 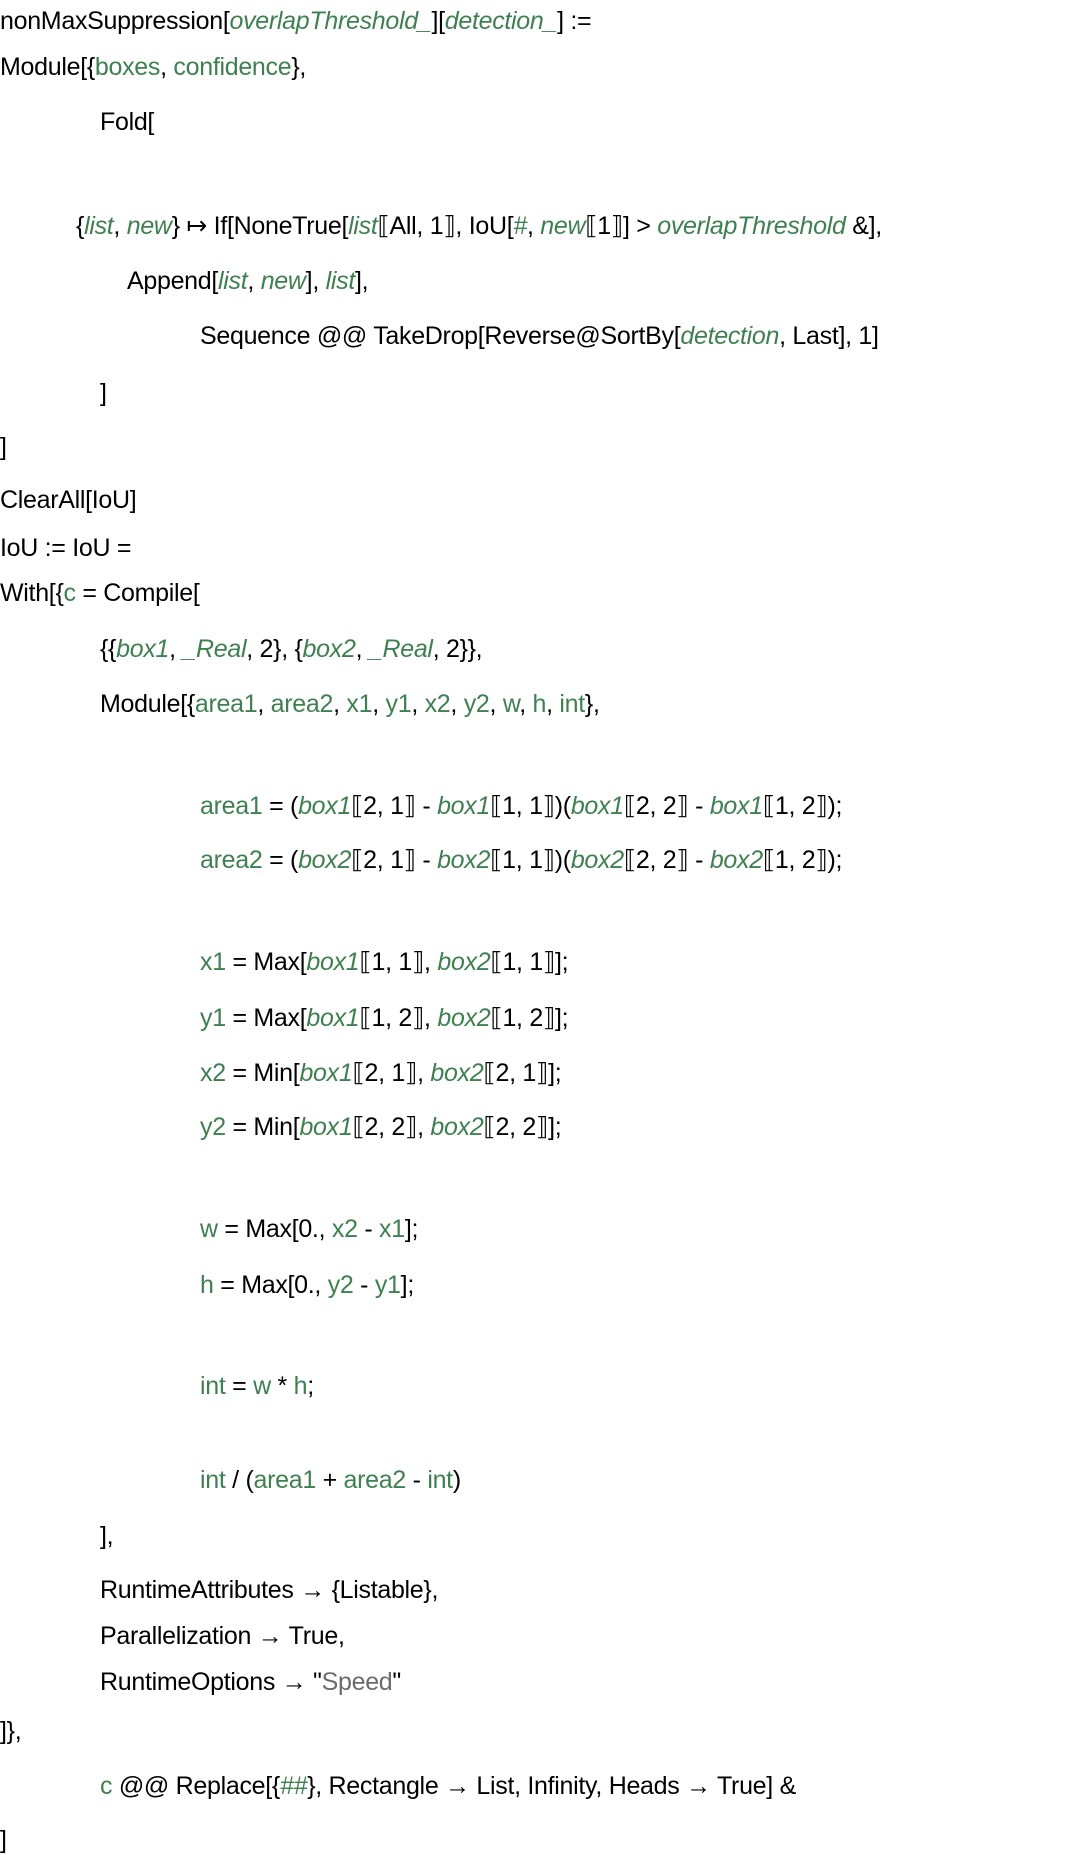 What do you see at coordinates (283, 281) in the screenshot?
I see `code-variable: new` at bounding box center [283, 281].